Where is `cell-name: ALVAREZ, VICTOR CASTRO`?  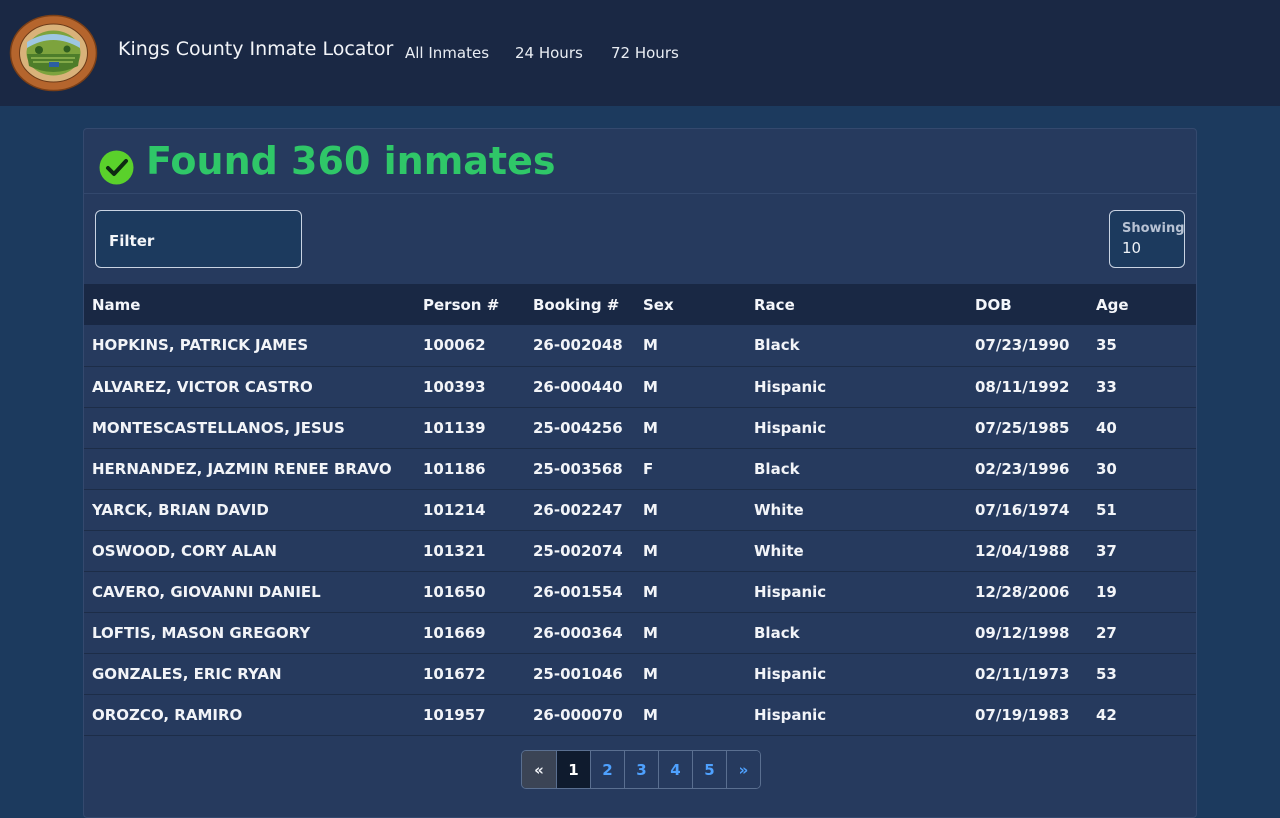
cell-name: ALVAREZ, VICTOR CASTRO is located at coordinates (249, 387).